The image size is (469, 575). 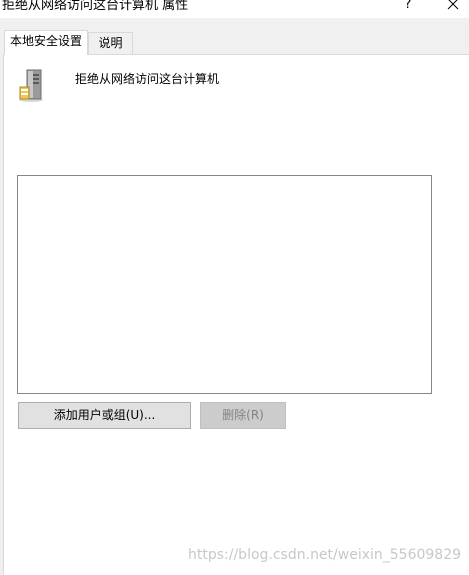 I want to click on policy-name: 拒绝从网络访问这台计算机, so click(x=147, y=79).